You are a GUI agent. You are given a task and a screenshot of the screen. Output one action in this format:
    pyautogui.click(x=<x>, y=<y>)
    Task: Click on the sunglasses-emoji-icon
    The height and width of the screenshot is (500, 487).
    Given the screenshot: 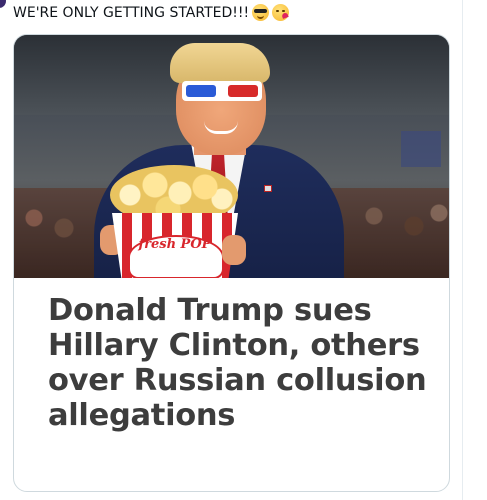 What is the action you would take?
    pyautogui.click(x=261, y=12)
    